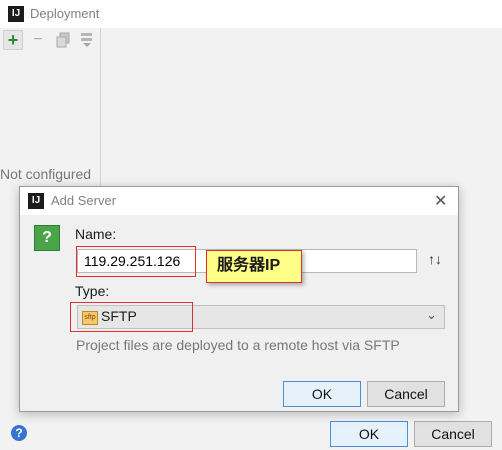  What do you see at coordinates (369, 434) in the screenshot?
I see `deployment-ok-button: OK` at bounding box center [369, 434].